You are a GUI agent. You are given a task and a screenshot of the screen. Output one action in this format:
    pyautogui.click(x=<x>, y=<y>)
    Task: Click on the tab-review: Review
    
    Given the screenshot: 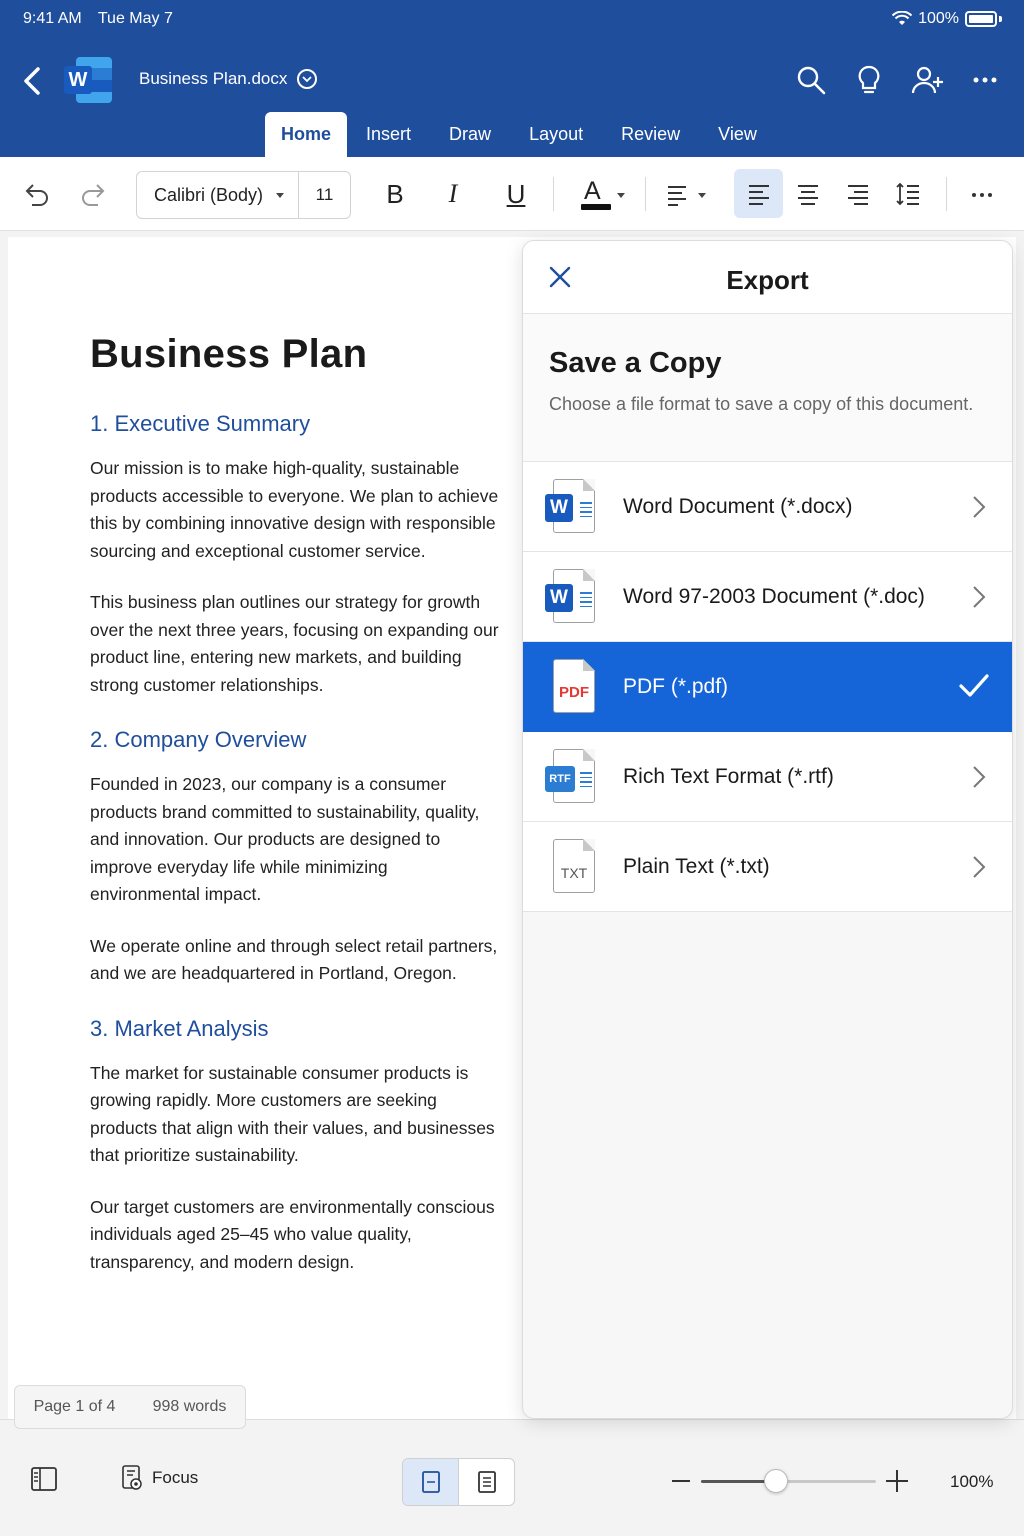 What is the action you would take?
    pyautogui.click(x=650, y=134)
    